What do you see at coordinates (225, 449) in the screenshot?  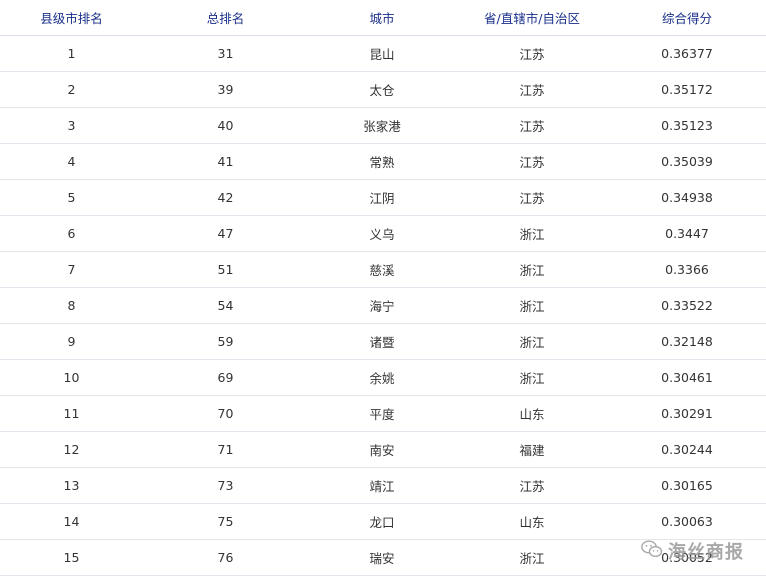 I see `cell-overall-rank: 71` at bounding box center [225, 449].